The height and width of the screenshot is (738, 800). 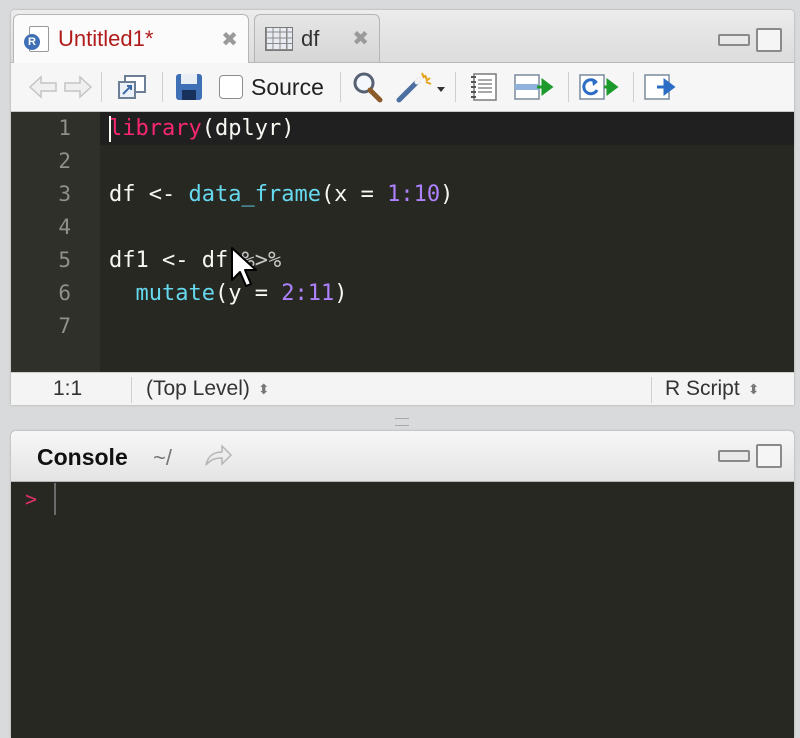 What do you see at coordinates (248, 128) in the screenshot?
I see `code-text: (dplyr)` at bounding box center [248, 128].